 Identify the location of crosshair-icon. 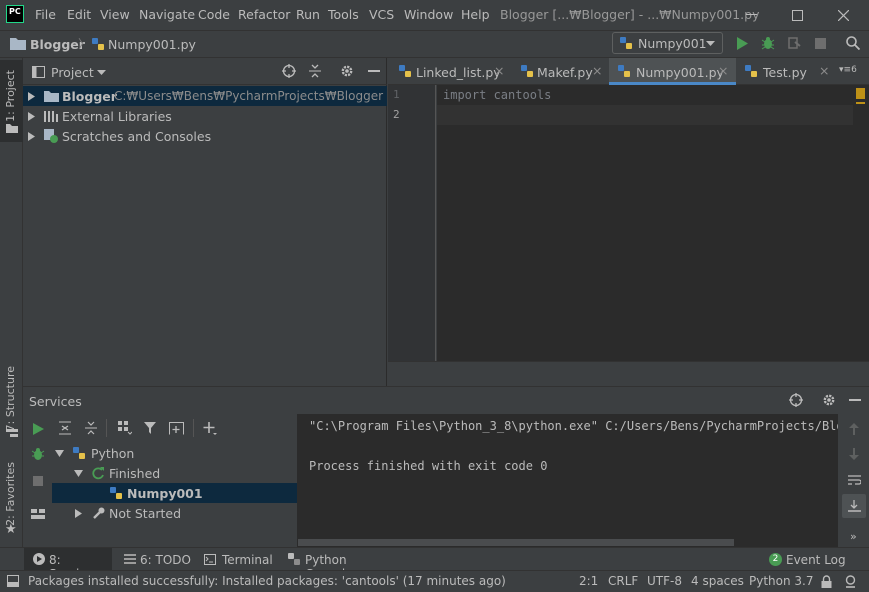
(289, 71).